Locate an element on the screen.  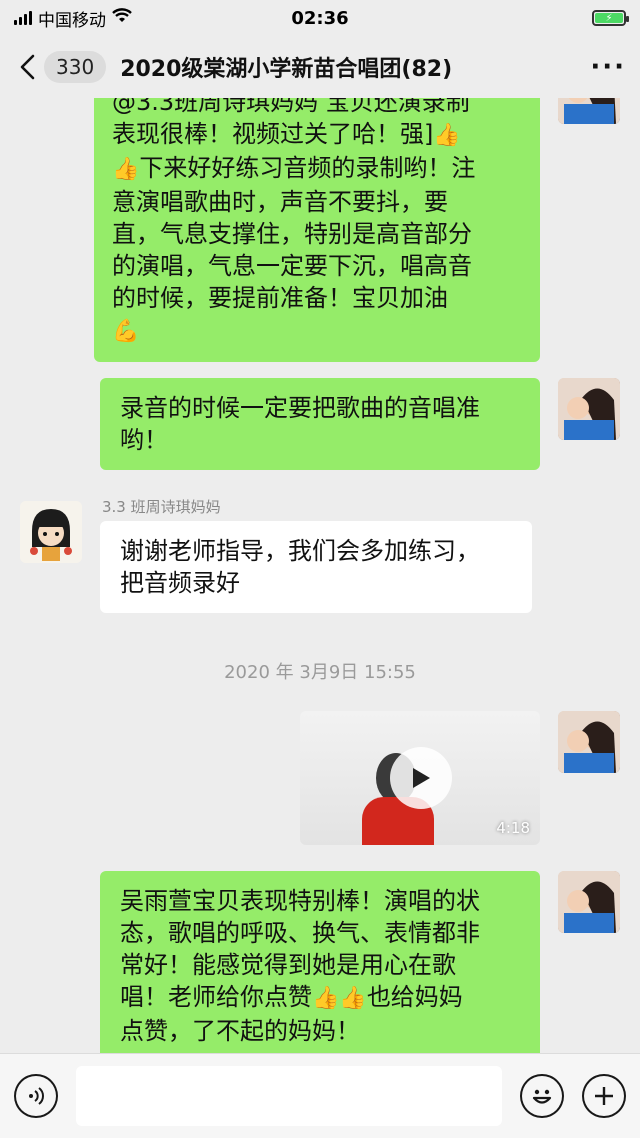
sender-name: 3.3 班周诗琪妈妈 is located at coordinates (161, 507).